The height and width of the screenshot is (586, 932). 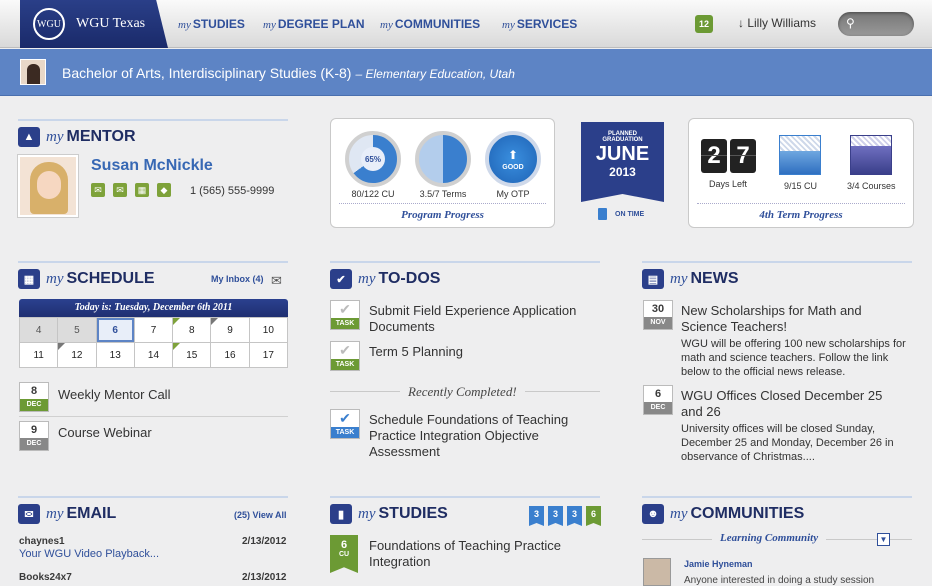 I want to click on search-icon: ⚲, so click(x=850, y=23).